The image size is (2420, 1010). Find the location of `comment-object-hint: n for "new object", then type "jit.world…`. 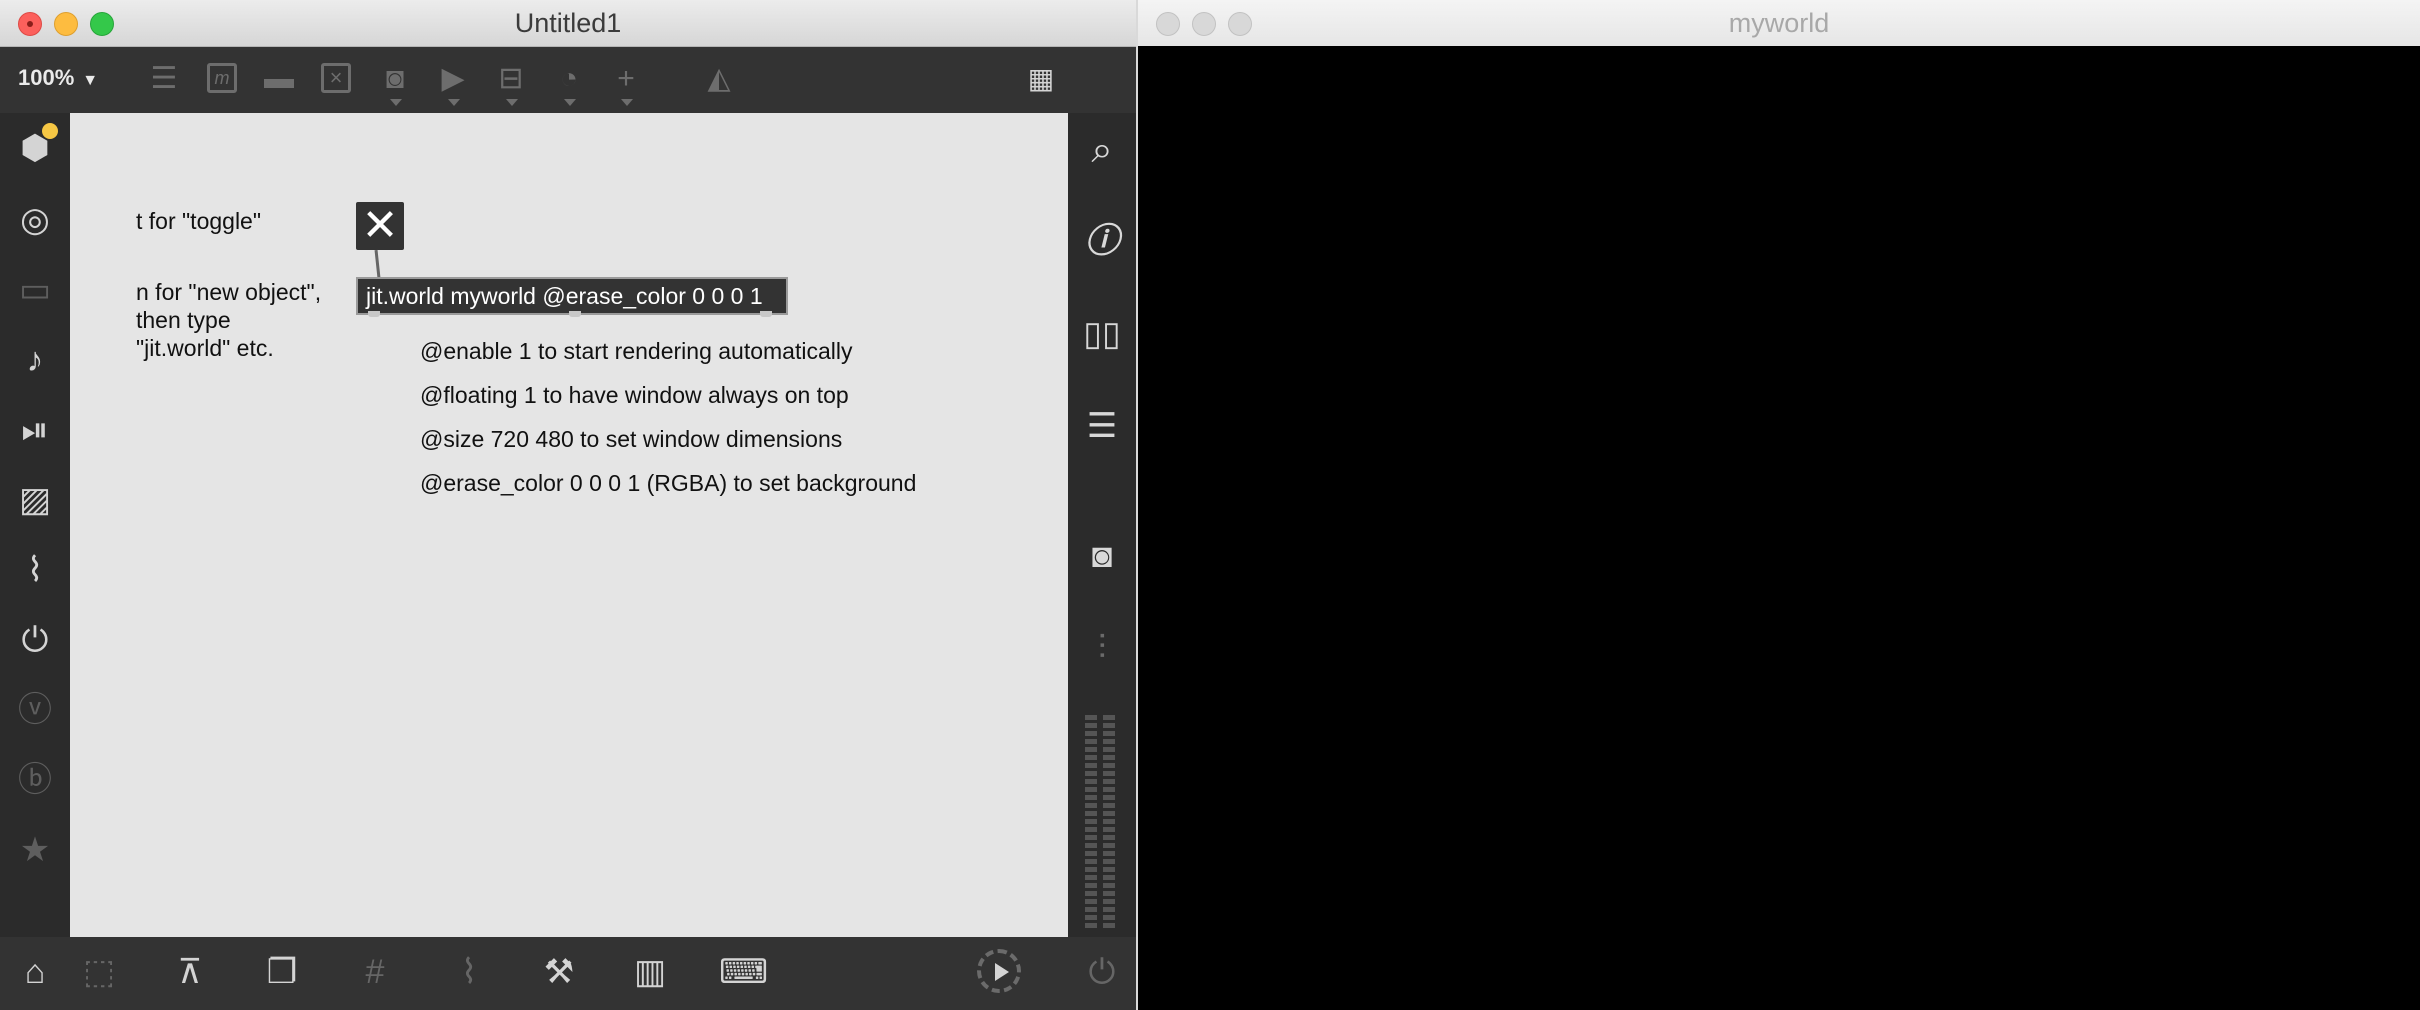

comment-object-hint: n for "new object", then type "jit.world… is located at coordinates (229, 320).